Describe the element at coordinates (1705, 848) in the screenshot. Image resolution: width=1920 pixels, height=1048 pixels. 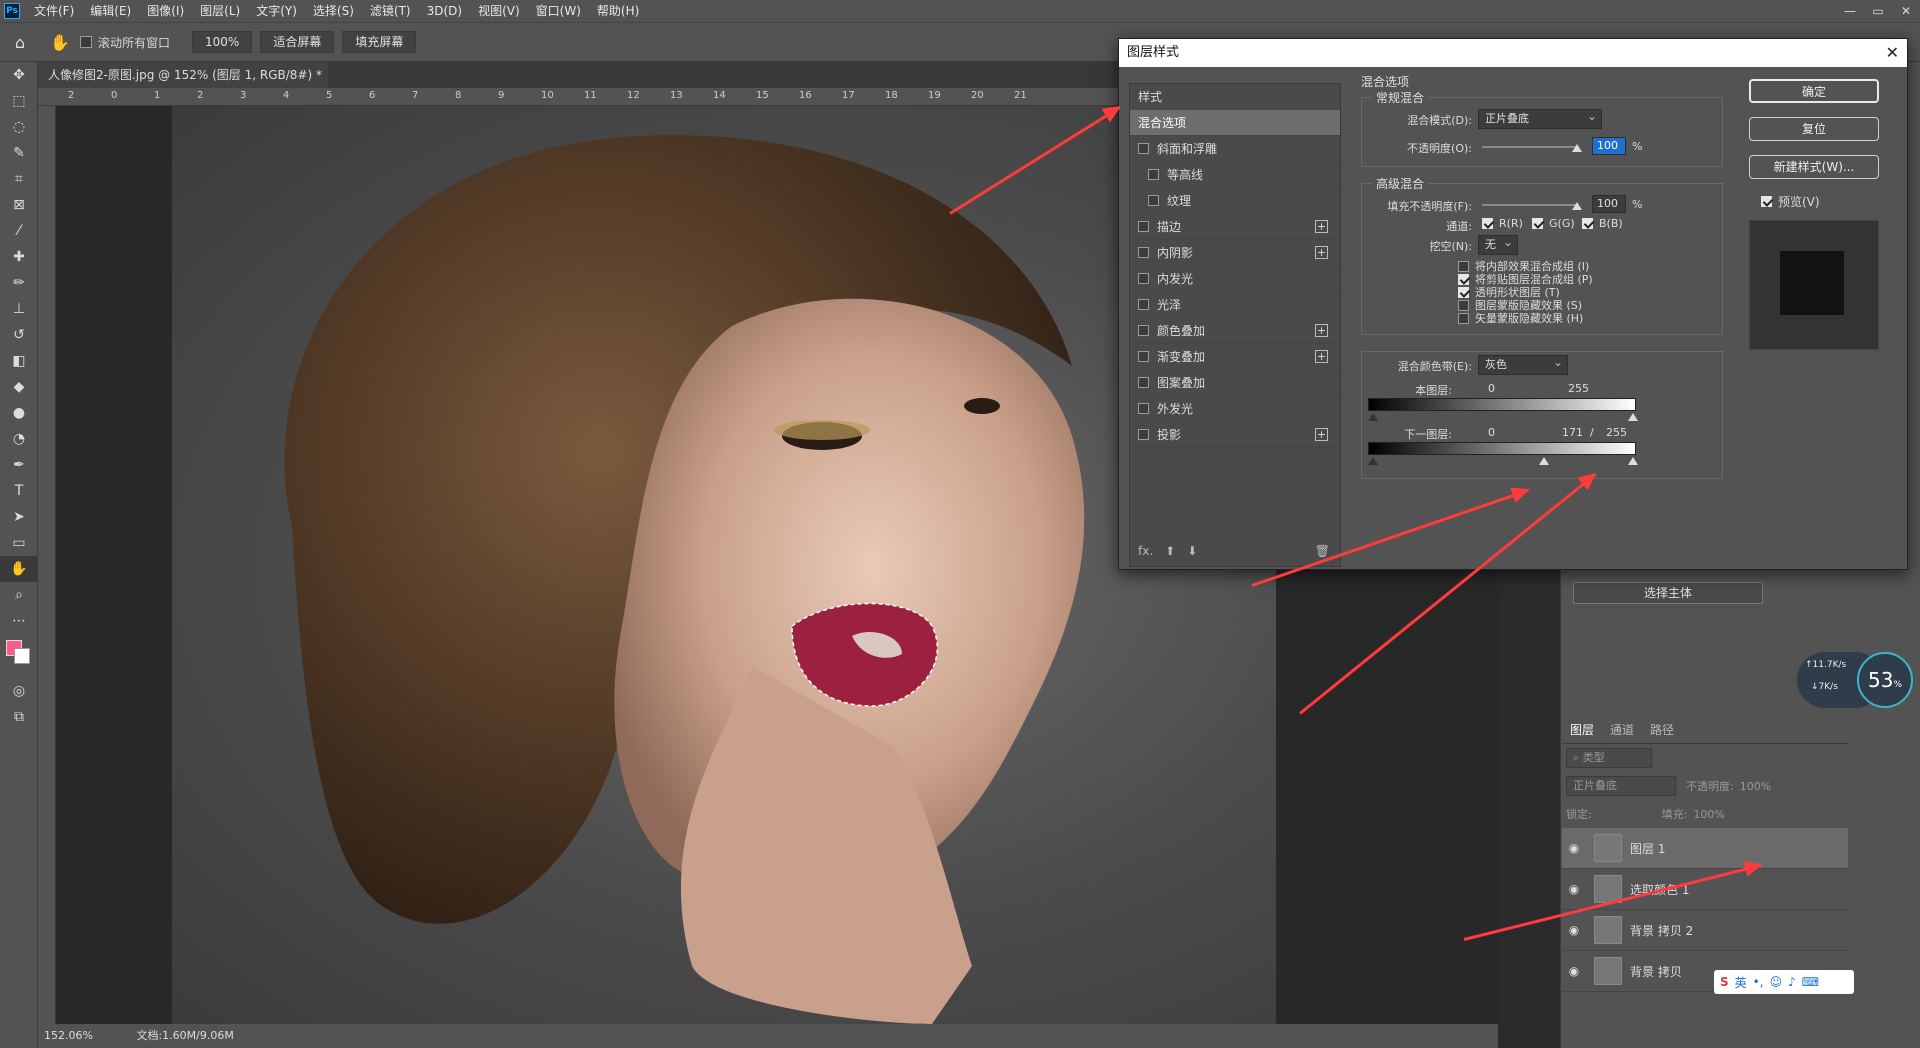
I see `layer-row: ◉ 图层 1` at that location.